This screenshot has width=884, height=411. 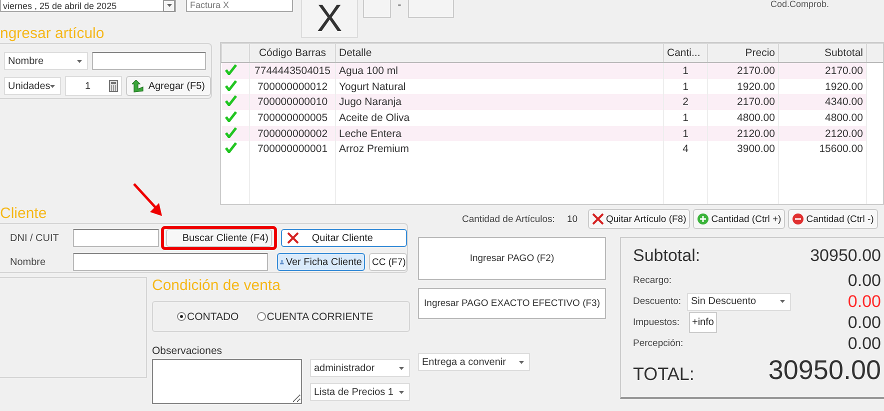 What do you see at coordinates (663, 375) in the screenshot?
I see `total-label: TOTAL:` at bounding box center [663, 375].